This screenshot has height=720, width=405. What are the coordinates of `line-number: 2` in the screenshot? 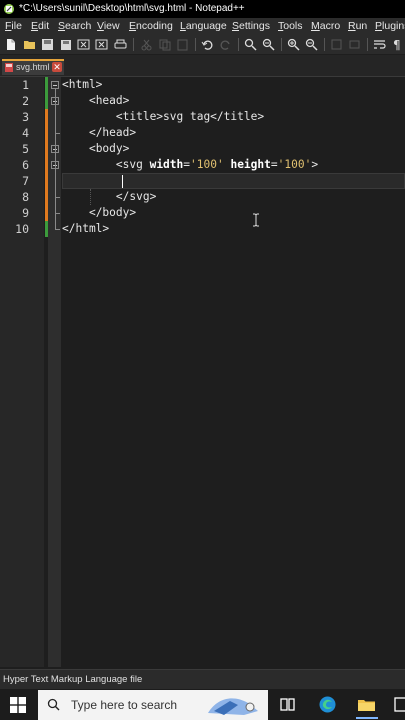 It's located at (25, 101).